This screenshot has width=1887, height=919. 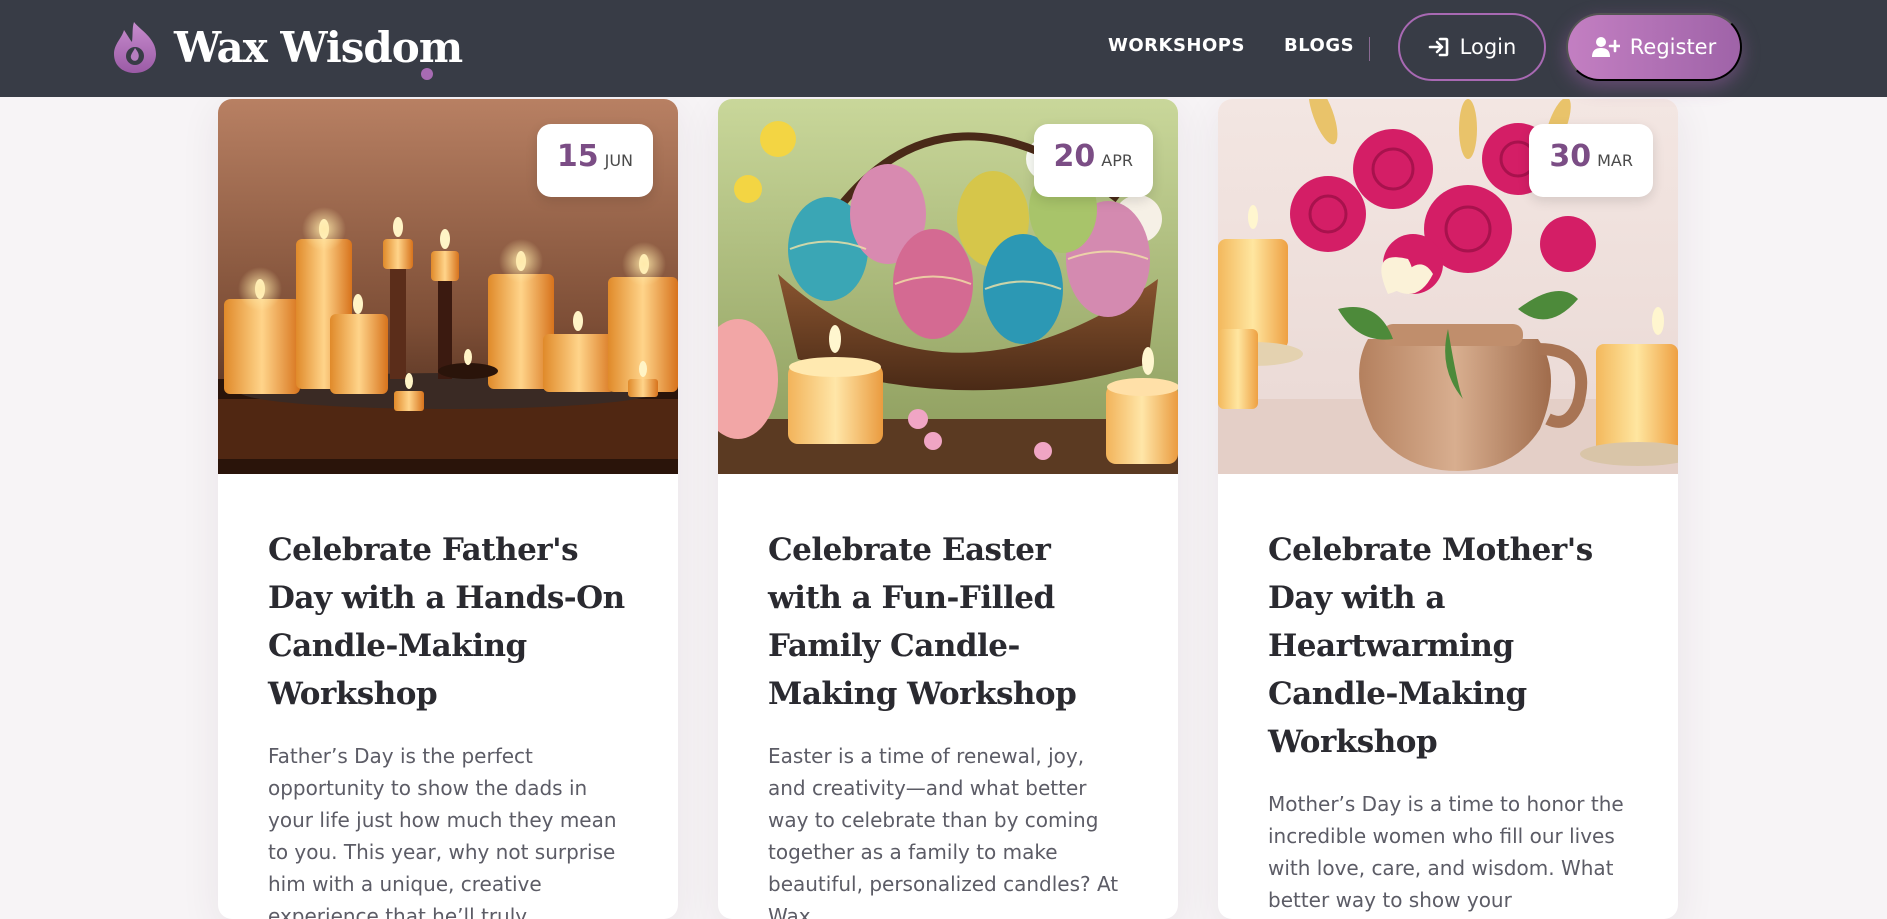 What do you see at coordinates (1673, 47) in the screenshot?
I see `register-label: Register` at bounding box center [1673, 47].